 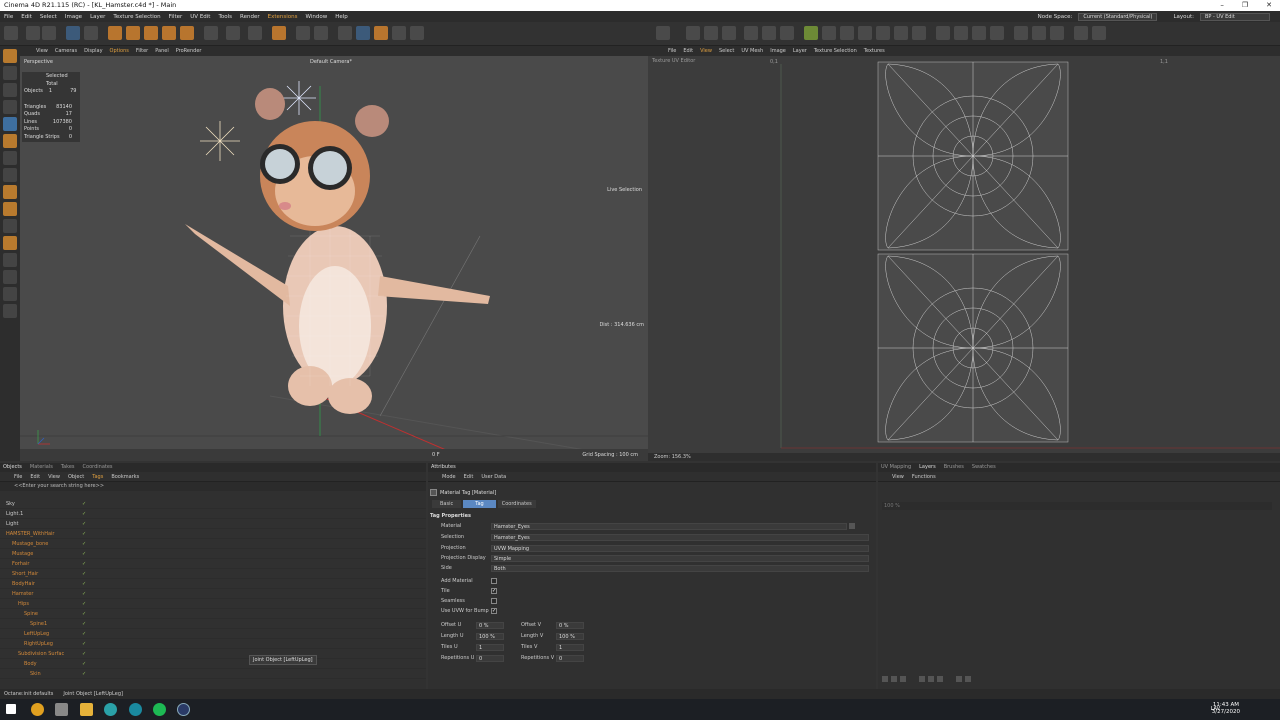 I want to click on obj-menu-object: Object, so click(x=76, y=476).